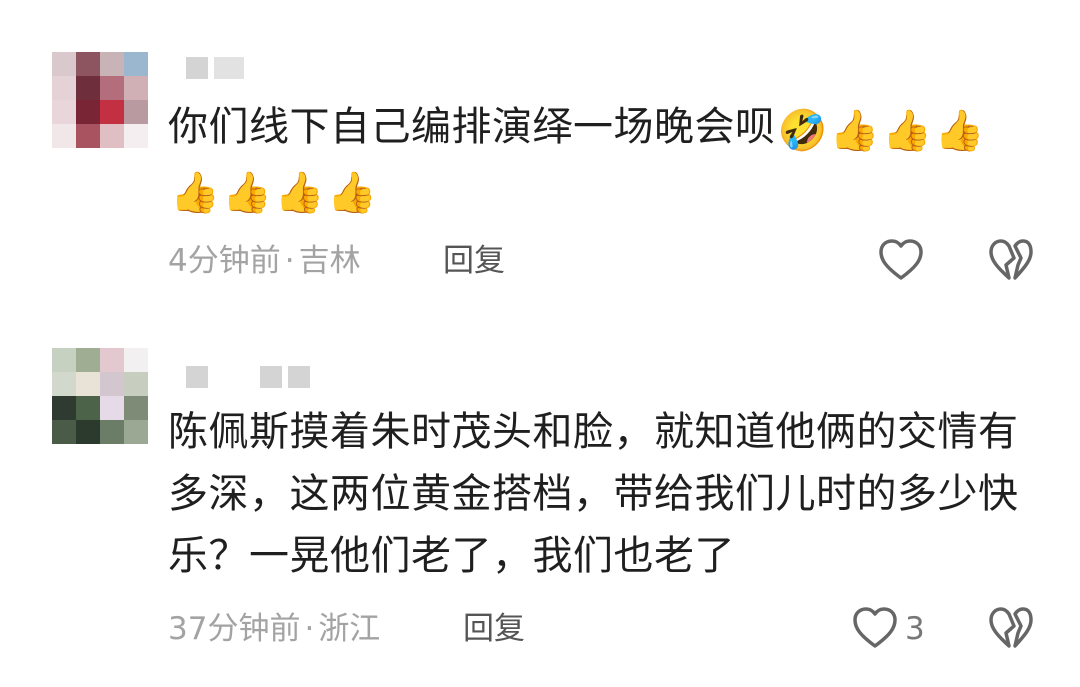 This screenshot has height=687, width=1080. I want to click on comment-meta: 4分钟前 · 吉林, so click(264, 261).